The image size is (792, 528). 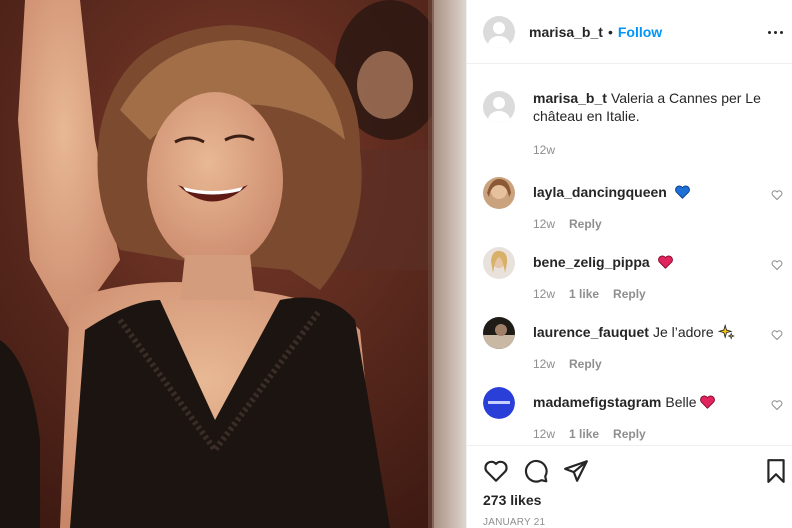 I want to click on comment-text: bene_zelig_pippa, so click(x=603, y=262).